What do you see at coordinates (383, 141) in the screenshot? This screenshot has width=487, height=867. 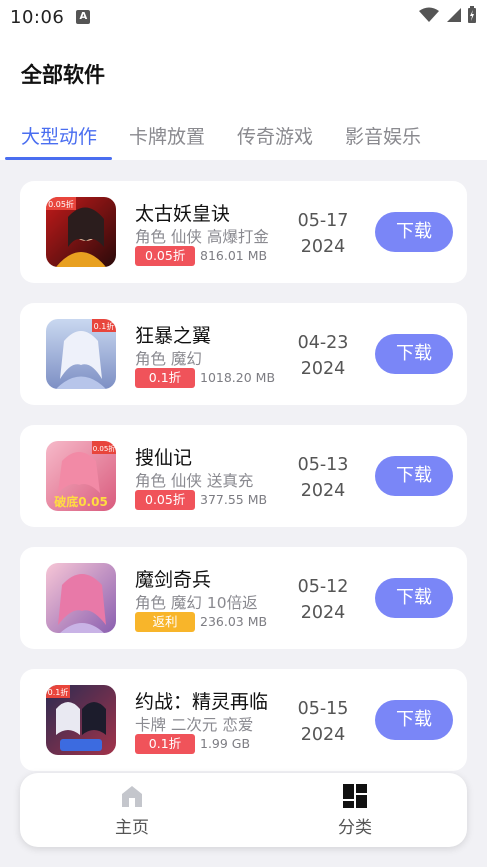 I see `tab-media: 影音娱乐` at bounding box center [383, 141].